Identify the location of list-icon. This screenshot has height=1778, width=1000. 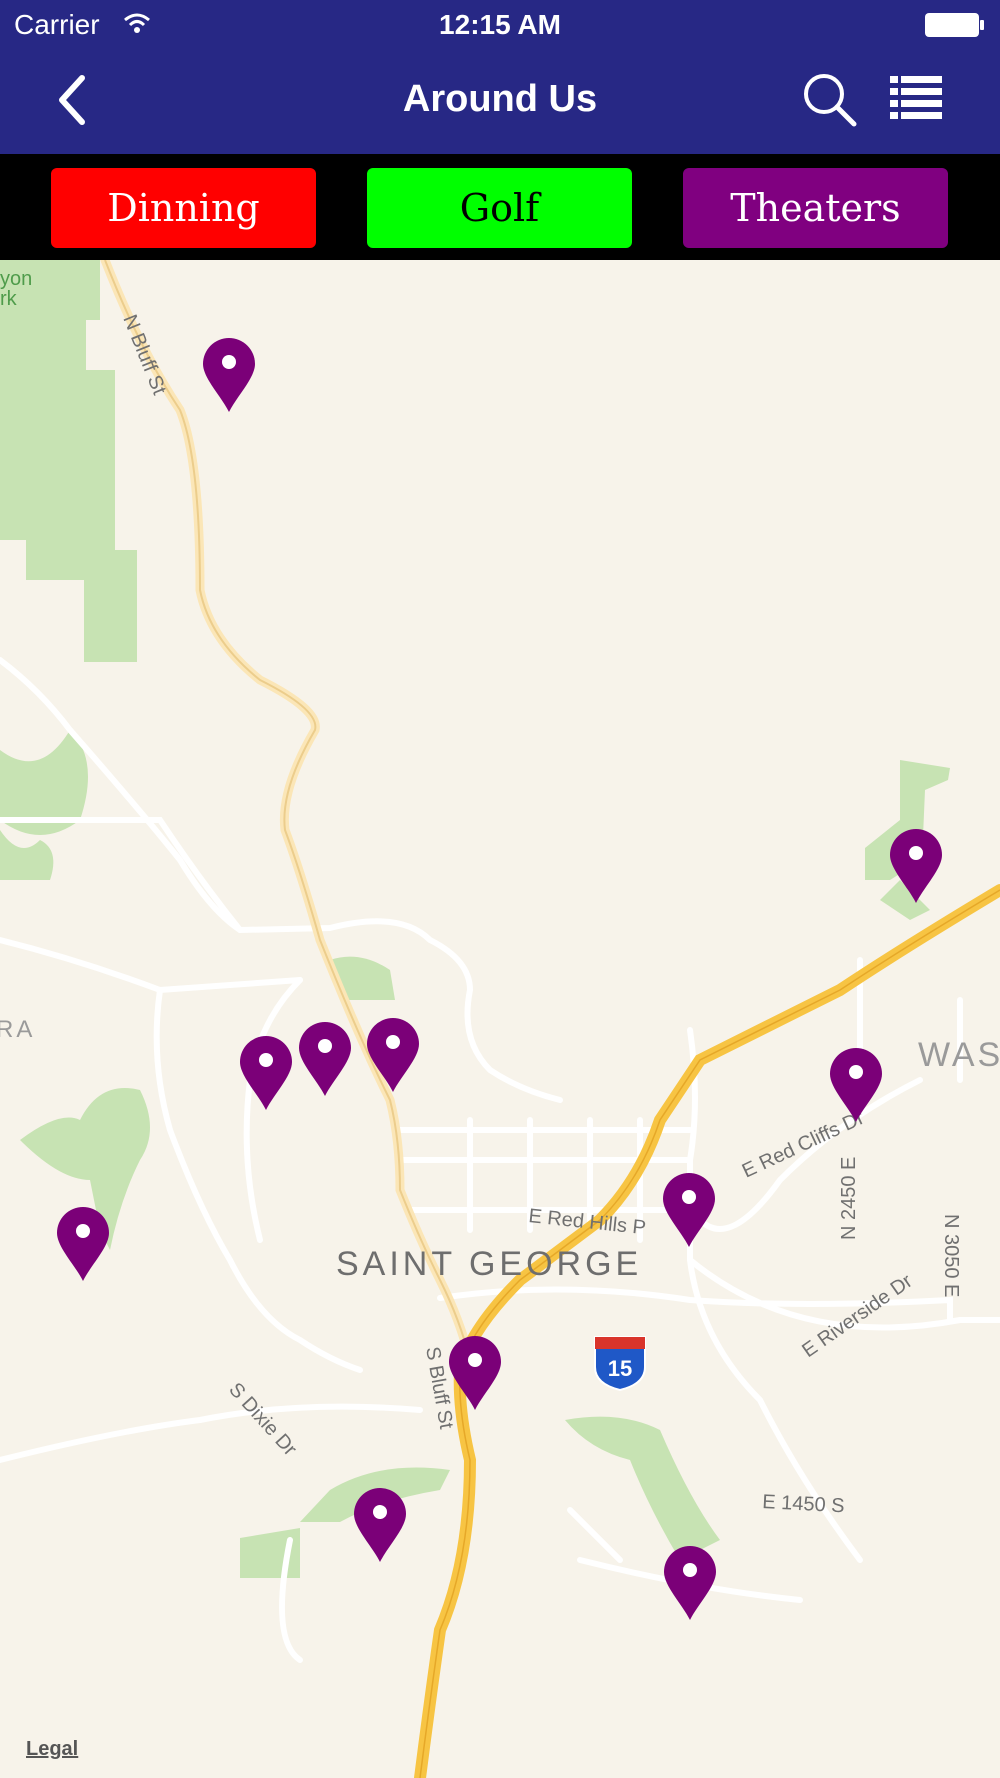
(916, 97).